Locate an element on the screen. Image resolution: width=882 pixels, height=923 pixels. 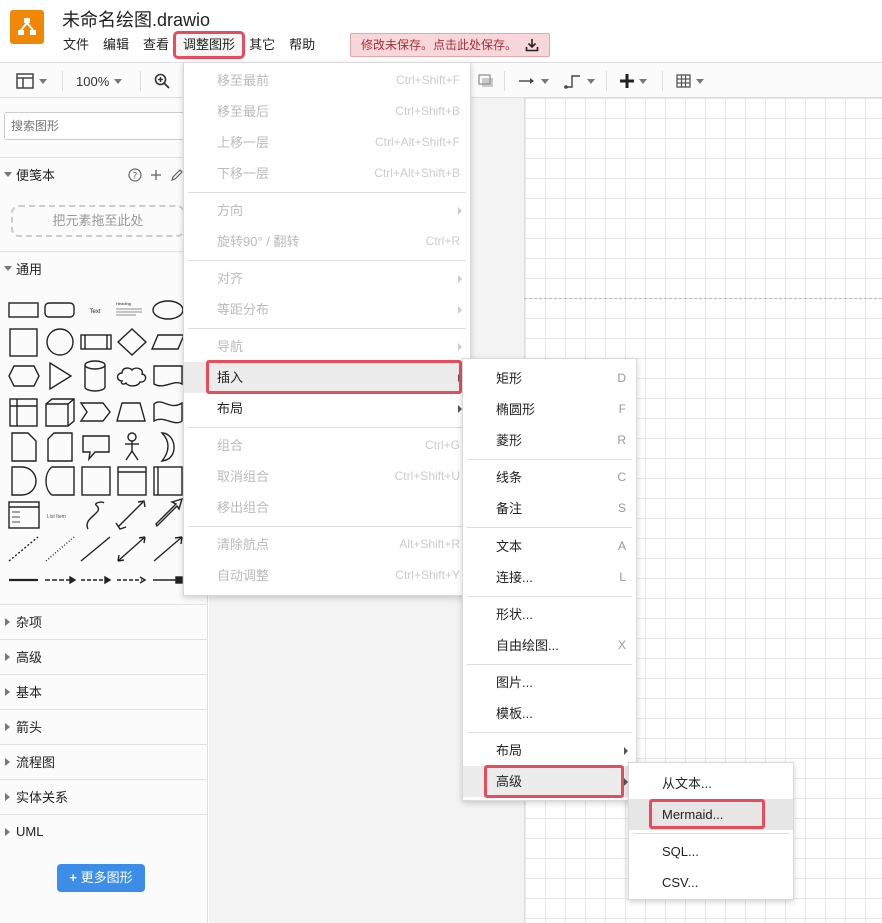
menu-item-label: 自动调整 is located at coordinates (243, 575).